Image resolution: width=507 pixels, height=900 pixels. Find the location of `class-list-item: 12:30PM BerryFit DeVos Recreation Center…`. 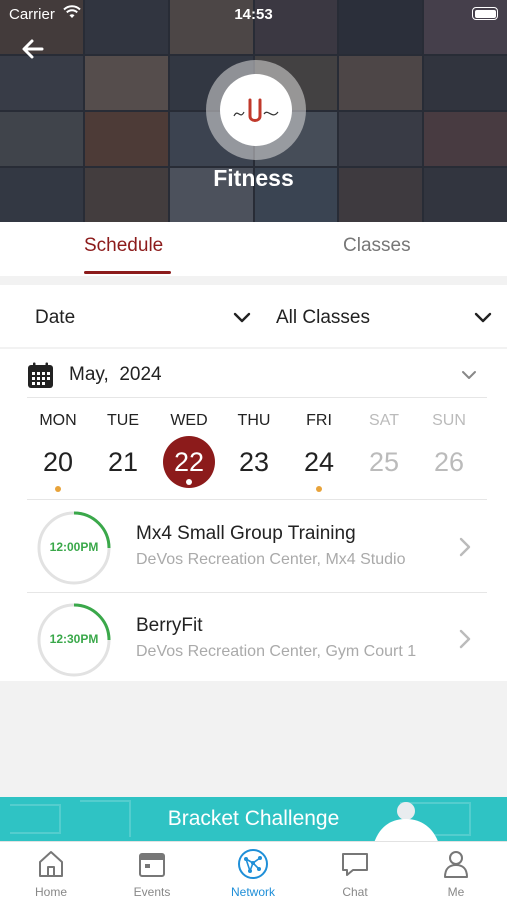

class-list-item: 12:30PM BerryFit DeVos Recreation Center… is located at coordinates (253, 639).